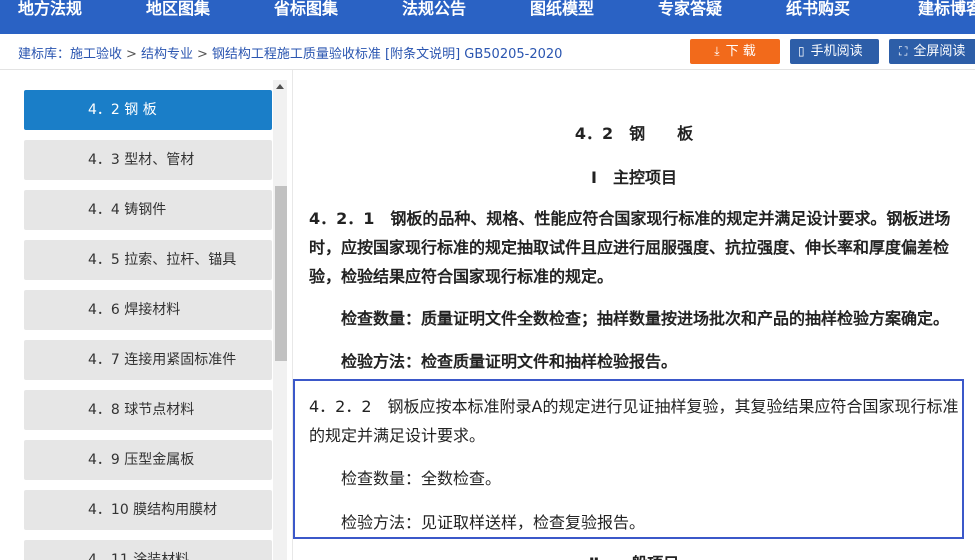  What do you see at coordinates (148, 310) in the screenshot?
I see `sidebar-item-4-6: 4．6 焊接材料` at bounding box center [148, 310].